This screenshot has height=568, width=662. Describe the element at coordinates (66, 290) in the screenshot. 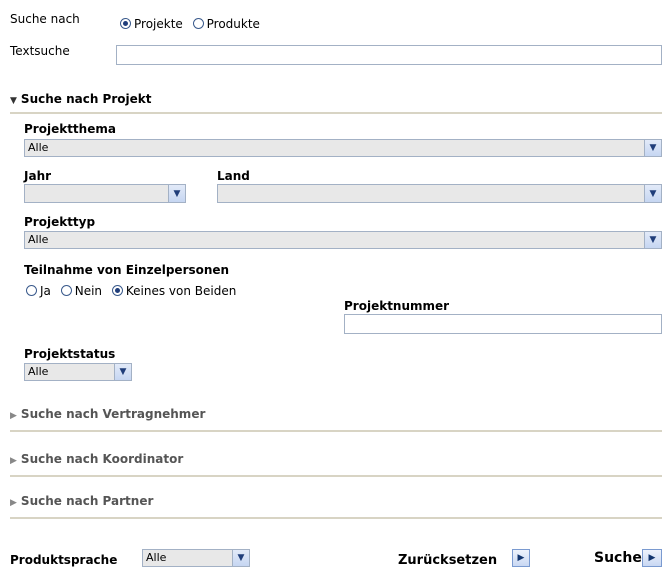

I see `radio-nein` at that location.